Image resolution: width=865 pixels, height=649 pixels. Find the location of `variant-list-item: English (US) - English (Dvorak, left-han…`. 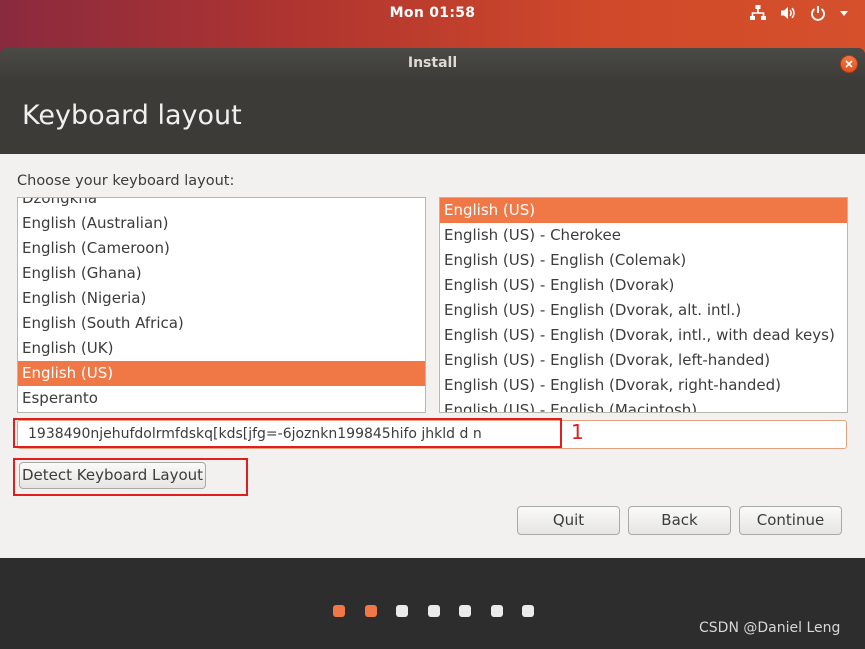

variant-list-item: English (US) - English (Dvorak, left-han… is located at coordinates (643, 360).